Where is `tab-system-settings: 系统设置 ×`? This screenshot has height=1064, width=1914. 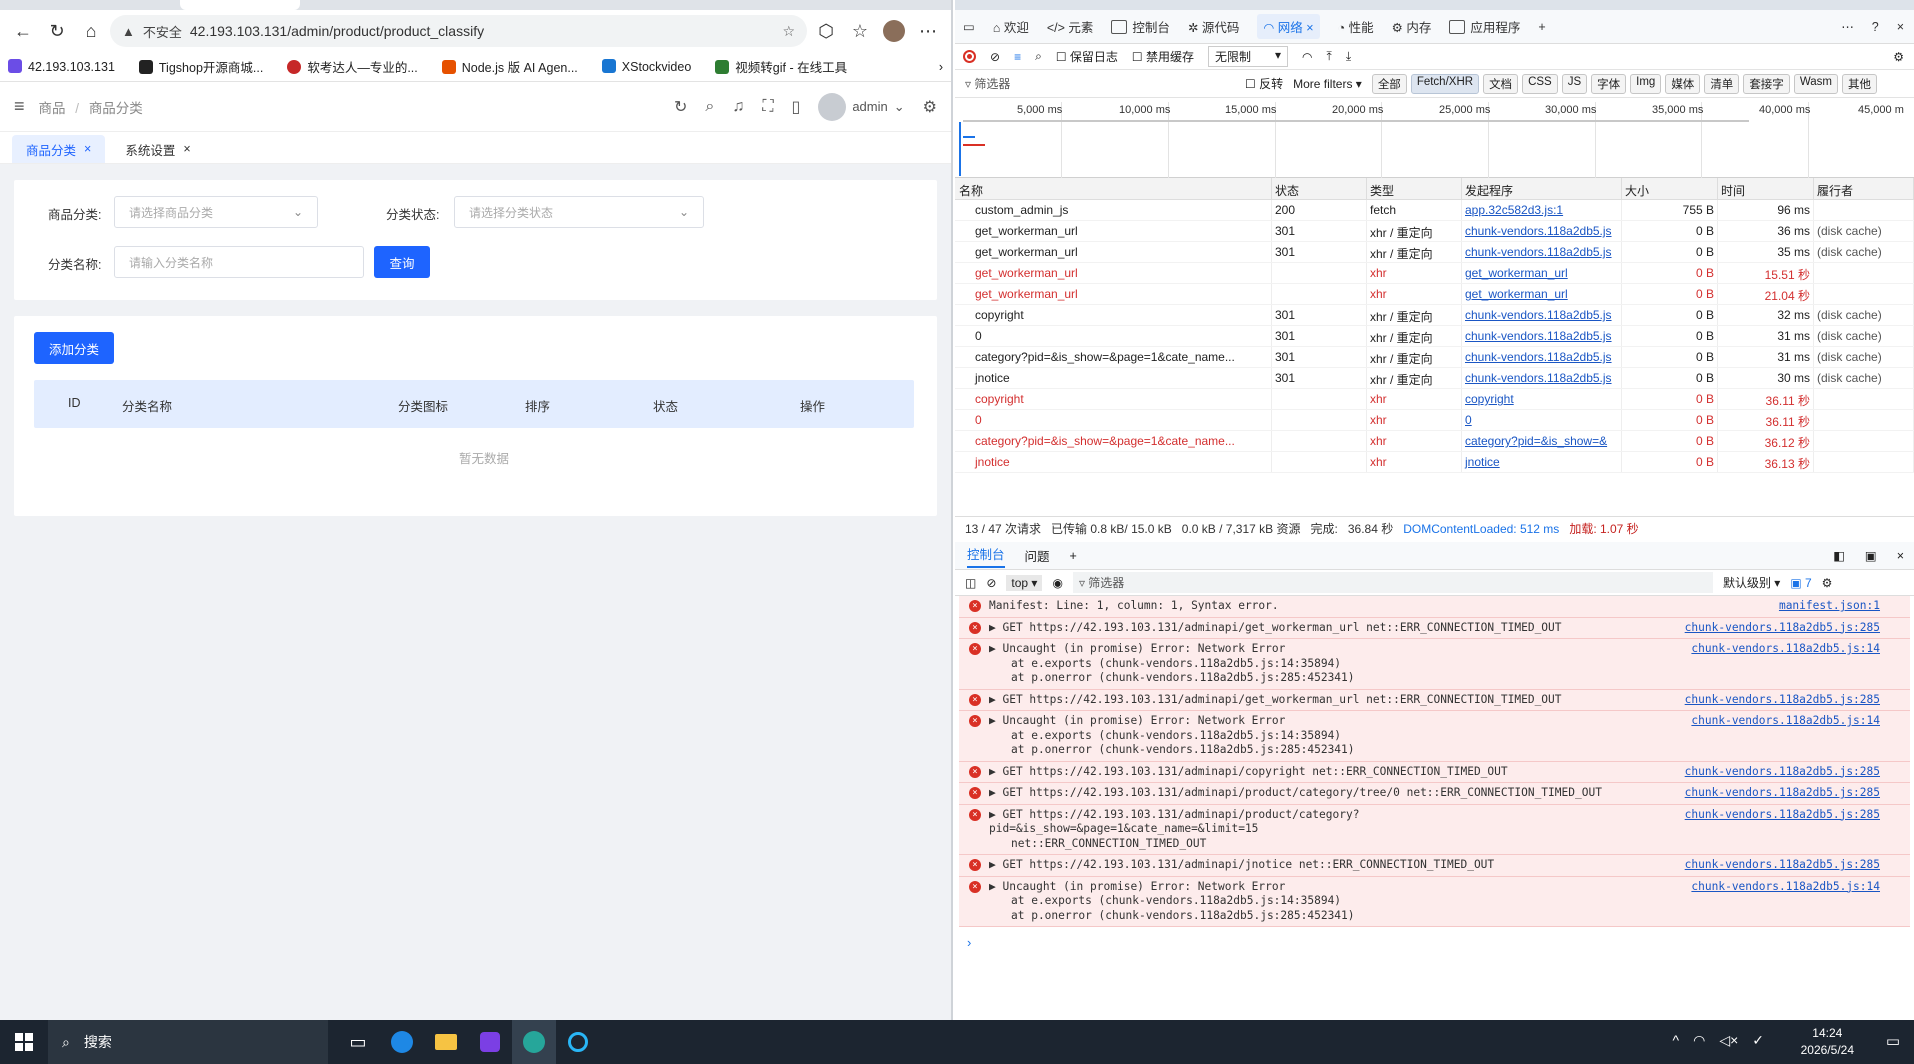
tab-system-settings: 系统设置 × is located at coordinates (157, 149).